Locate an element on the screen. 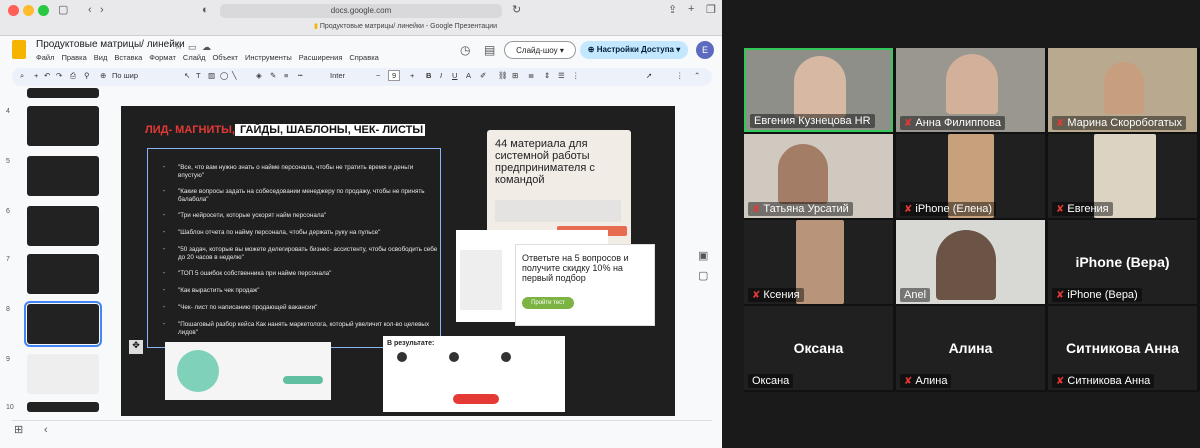  menu-object: Объект is located at coordinates (225, 57).